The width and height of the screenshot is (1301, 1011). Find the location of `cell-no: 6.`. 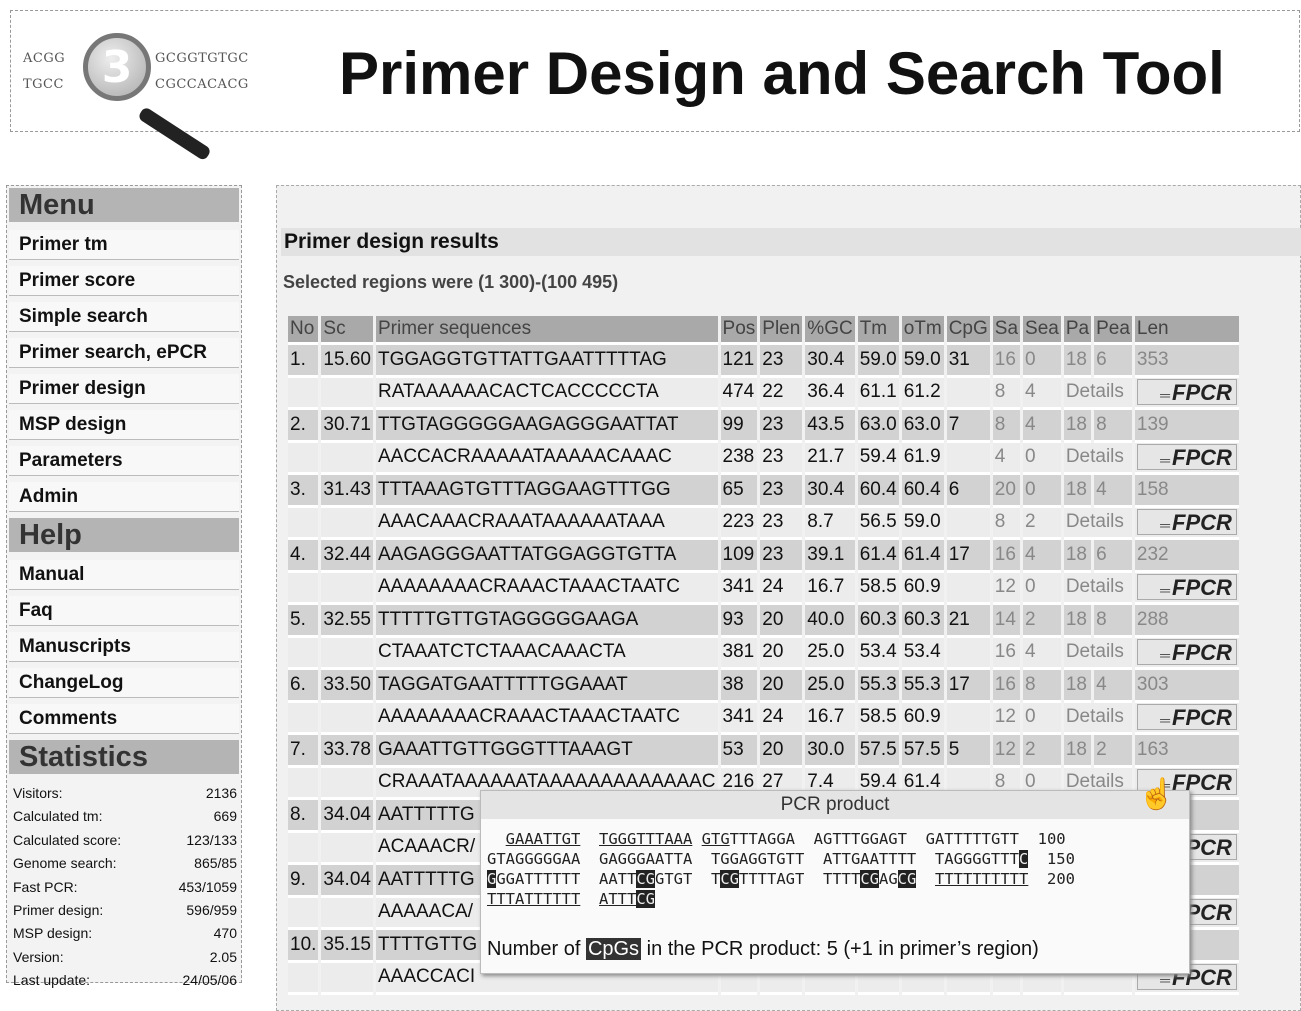

cell-no: 6. is located at coordinates (303, 686).